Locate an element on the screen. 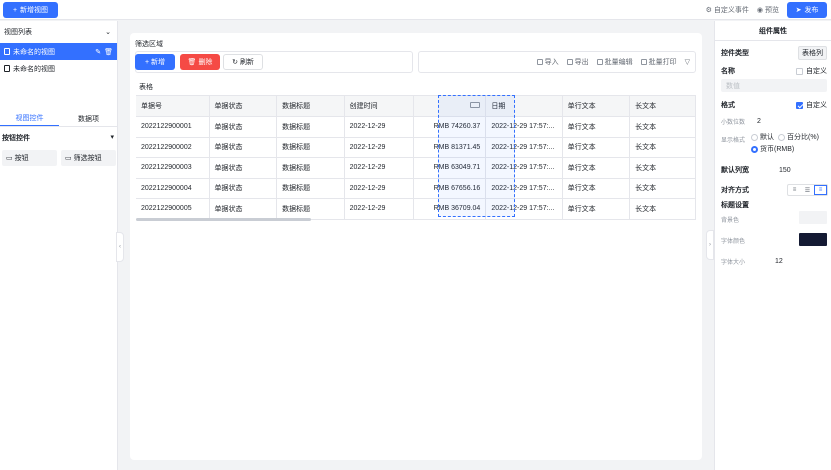 This screenshot has width=831, height=470. button-controls-group: 按钮控件 ▾ is located at coordinates (58, 138).